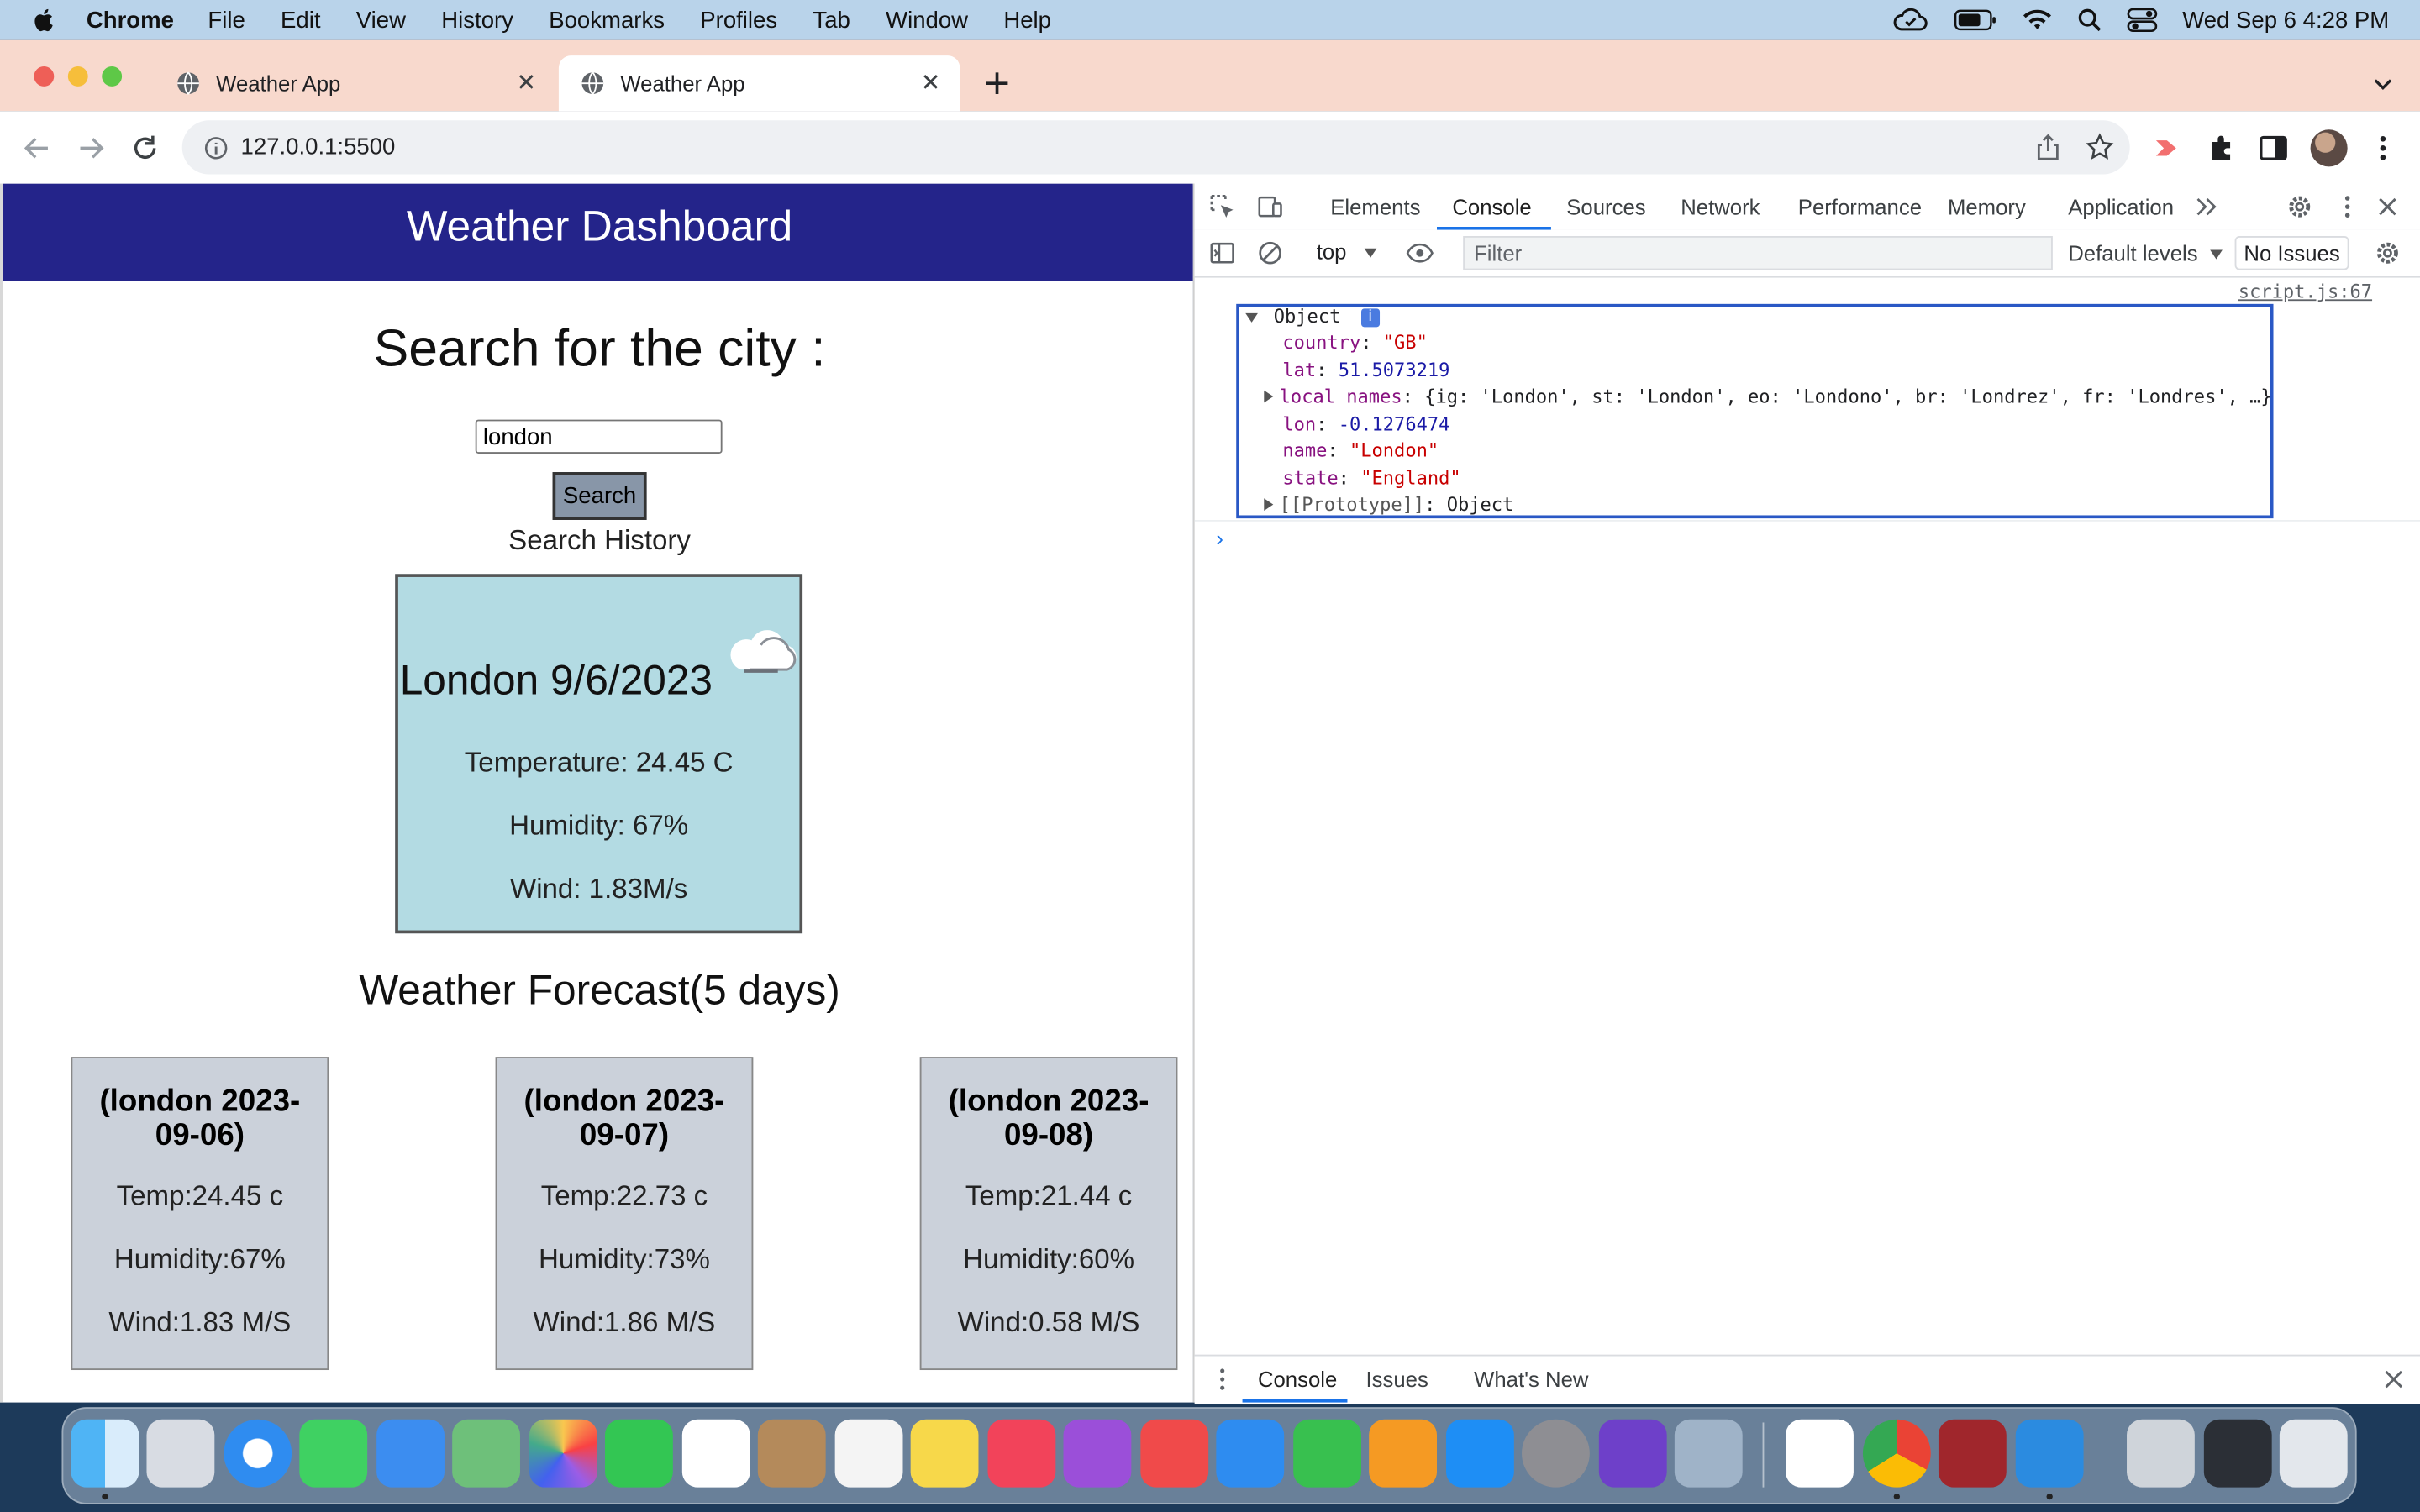 Image resolution: width=2420 pixels, height=1512 pixels. Describe the element at coordinates (1222, 1380) in the screenshot. I see `drawer-menu-icon` at that location.